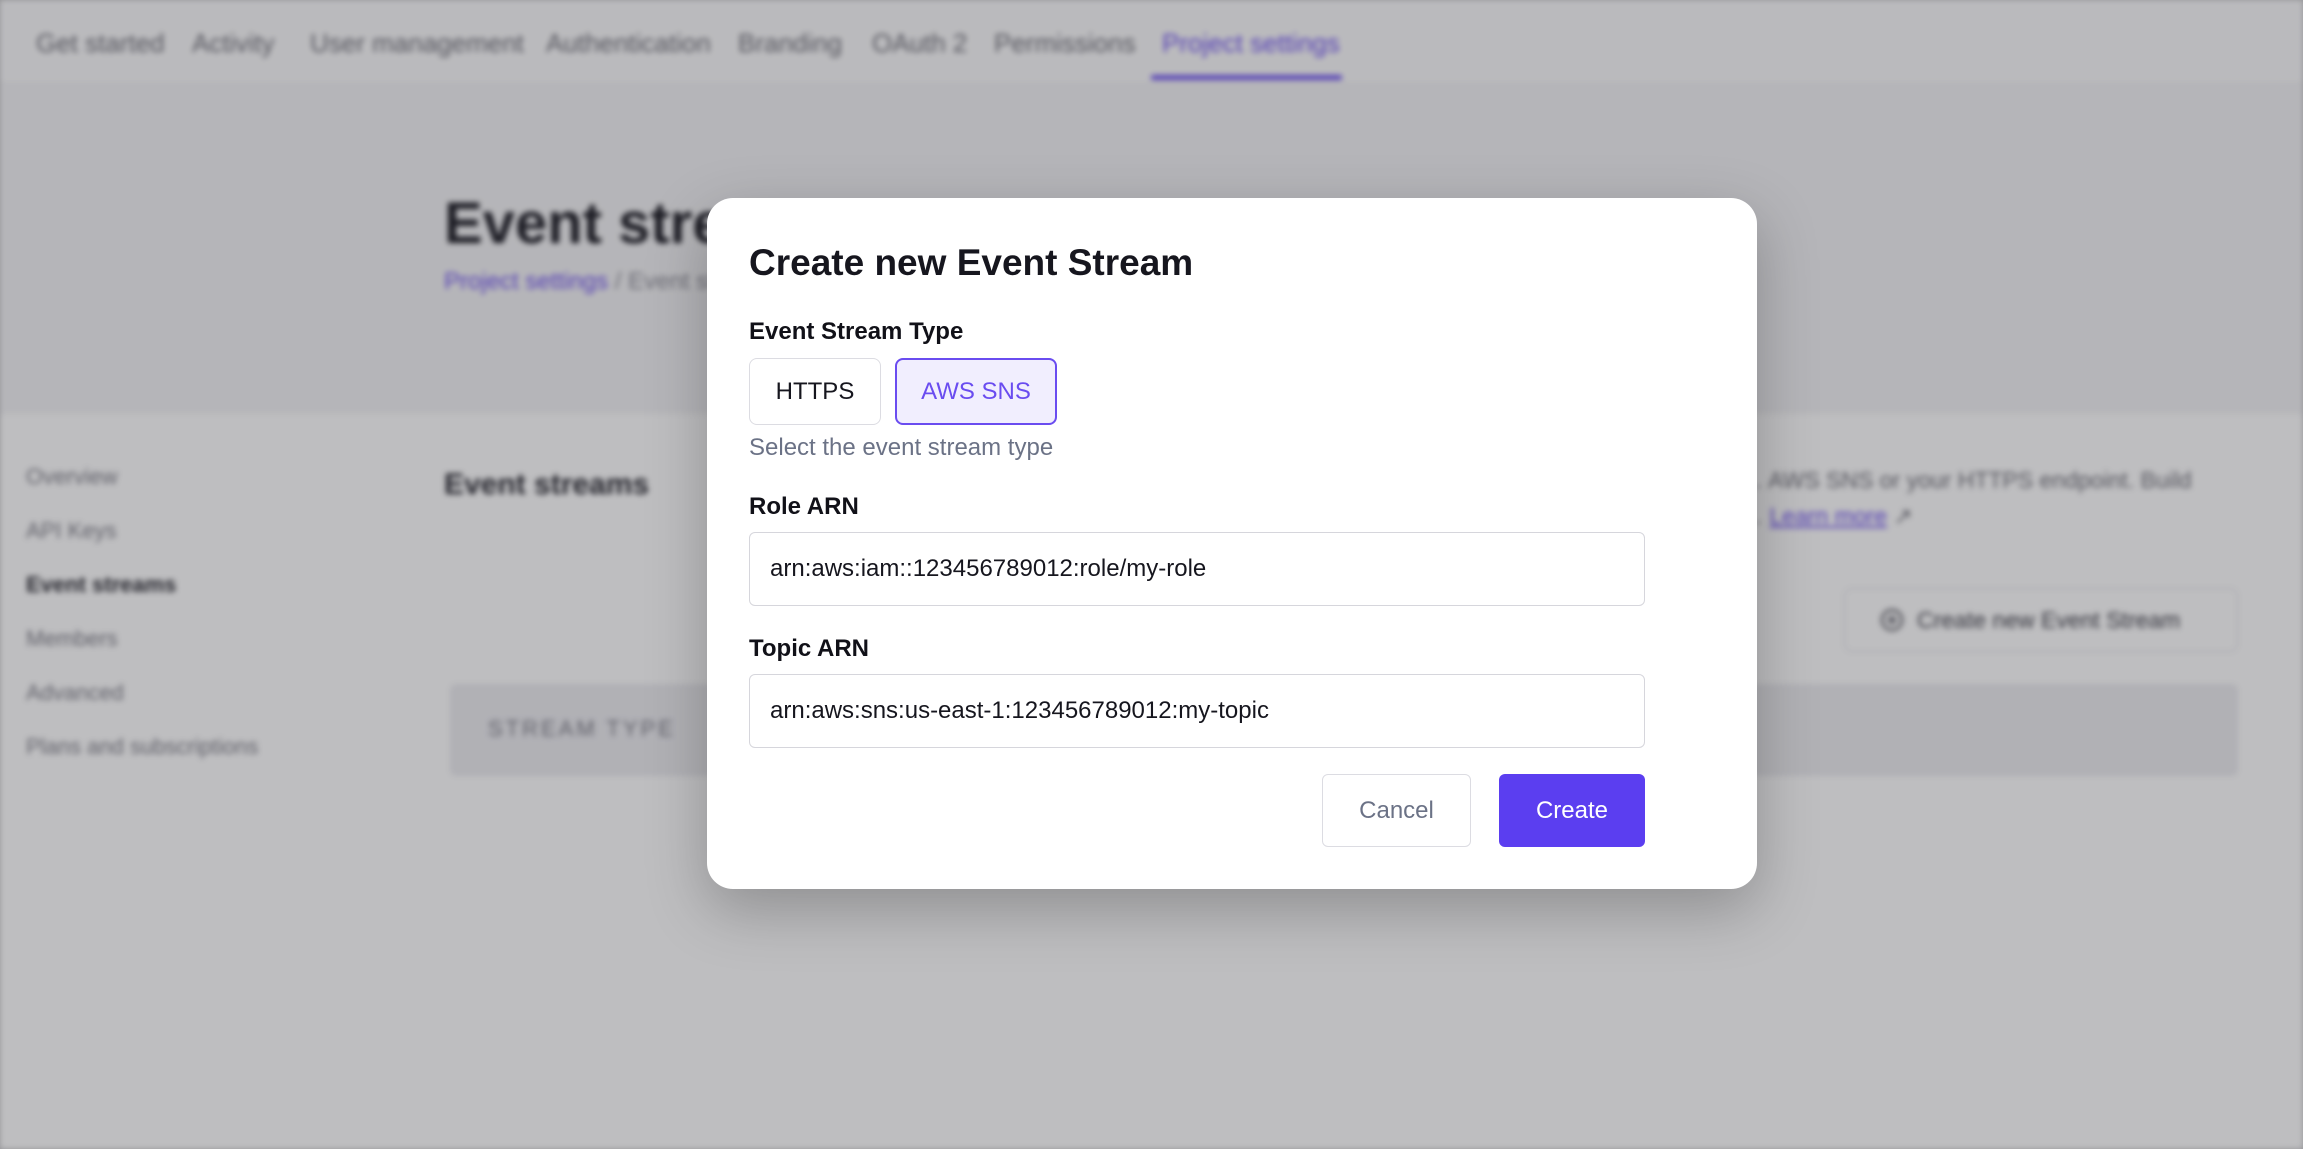 The height and width of the screenshot is (1149, 2303). Describe the element at coordinates (1396, 810) in the screenshot. I see `cancel-button: Cancel` at that location.